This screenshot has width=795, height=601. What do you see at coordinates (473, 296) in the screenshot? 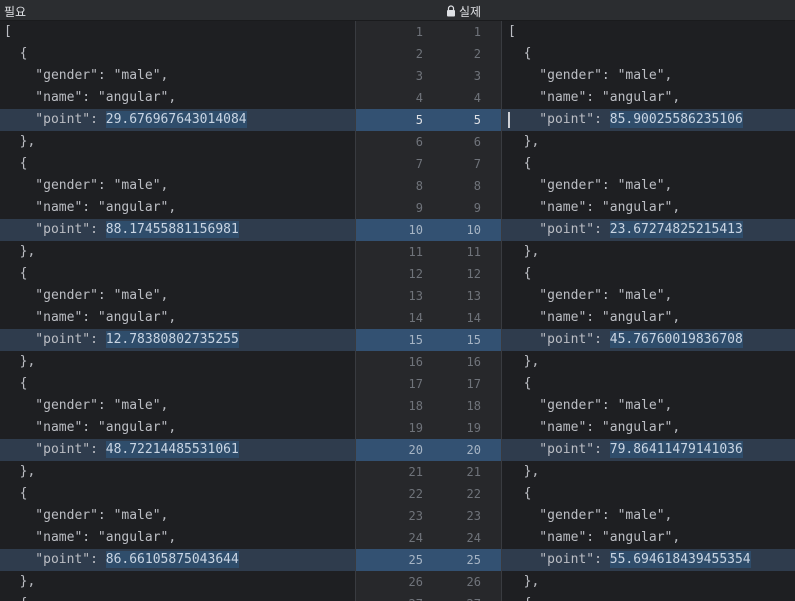
I see `right-line-number: 13` at bounding box center [473, 296].